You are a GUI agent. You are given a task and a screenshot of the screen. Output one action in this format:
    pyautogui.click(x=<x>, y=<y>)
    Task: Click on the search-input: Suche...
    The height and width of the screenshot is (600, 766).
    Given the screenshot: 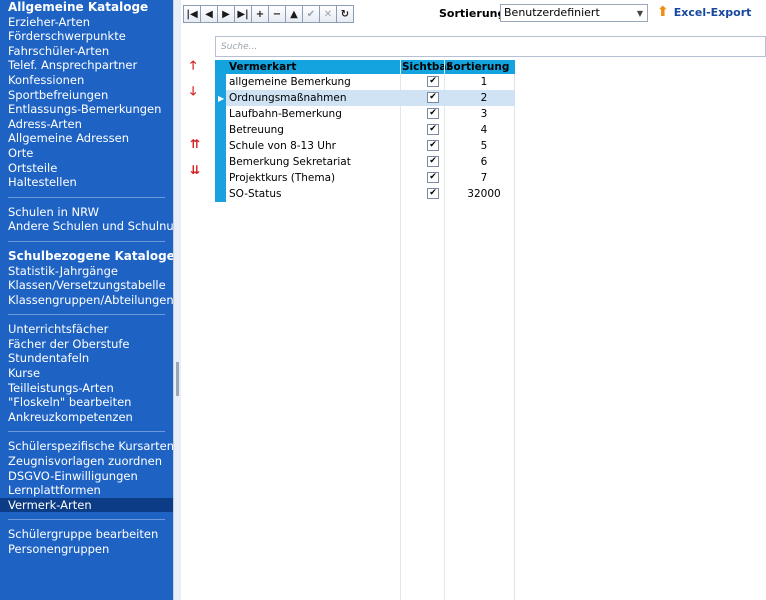 What is the action you would take?
    pyautogui.click(x=490, y=46)
    